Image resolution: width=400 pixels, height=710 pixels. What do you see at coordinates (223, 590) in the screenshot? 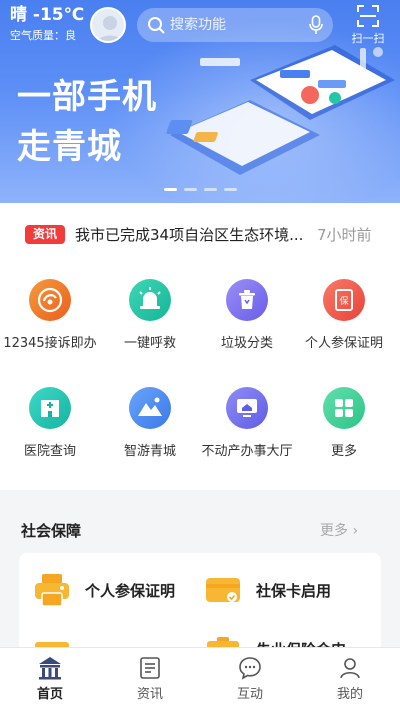
I see `card-icon` at bounding box center [223, 590].